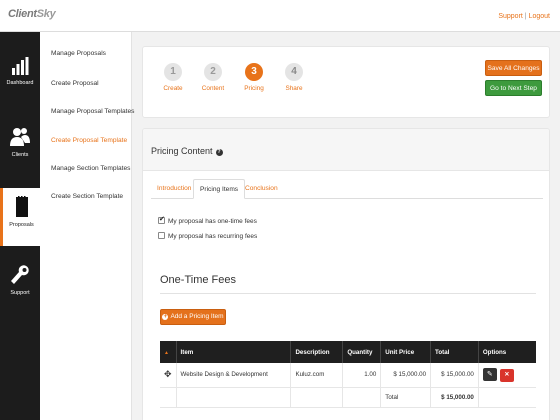 The width and height of the screenshot is (560, 420). I want to click on tab-conclusion: Conclusion, so click(261, 189).